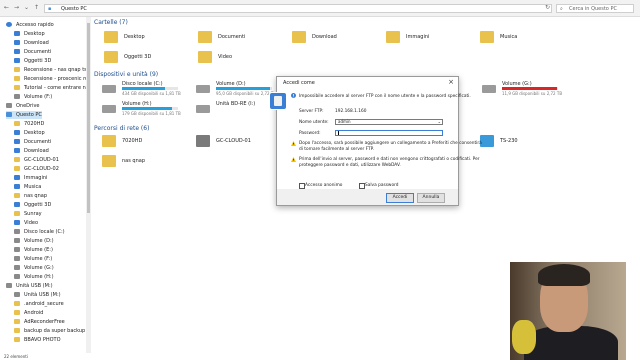  I want to click on video-icon, so click(17, 222).